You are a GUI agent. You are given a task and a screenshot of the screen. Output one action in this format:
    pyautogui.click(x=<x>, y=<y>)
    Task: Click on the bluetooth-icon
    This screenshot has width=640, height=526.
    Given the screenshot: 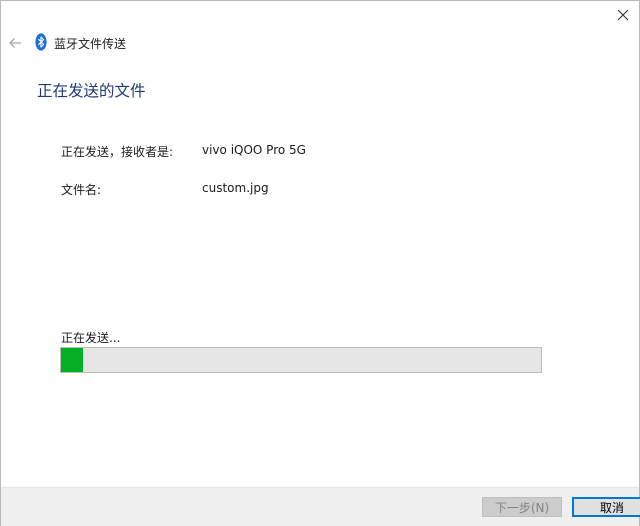 What is the action you would take?
    pyautogui.click(x=41, y=42)
    